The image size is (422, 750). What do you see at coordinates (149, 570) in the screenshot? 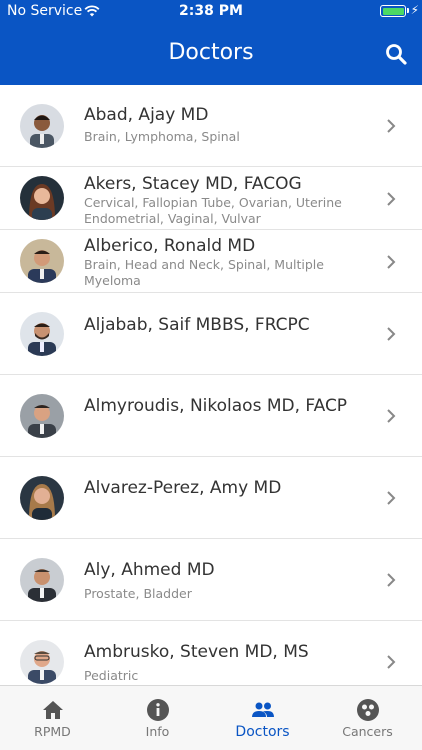
I see `doctor-name: Aly, Ahmed MD` at bounding box center [149, 570].